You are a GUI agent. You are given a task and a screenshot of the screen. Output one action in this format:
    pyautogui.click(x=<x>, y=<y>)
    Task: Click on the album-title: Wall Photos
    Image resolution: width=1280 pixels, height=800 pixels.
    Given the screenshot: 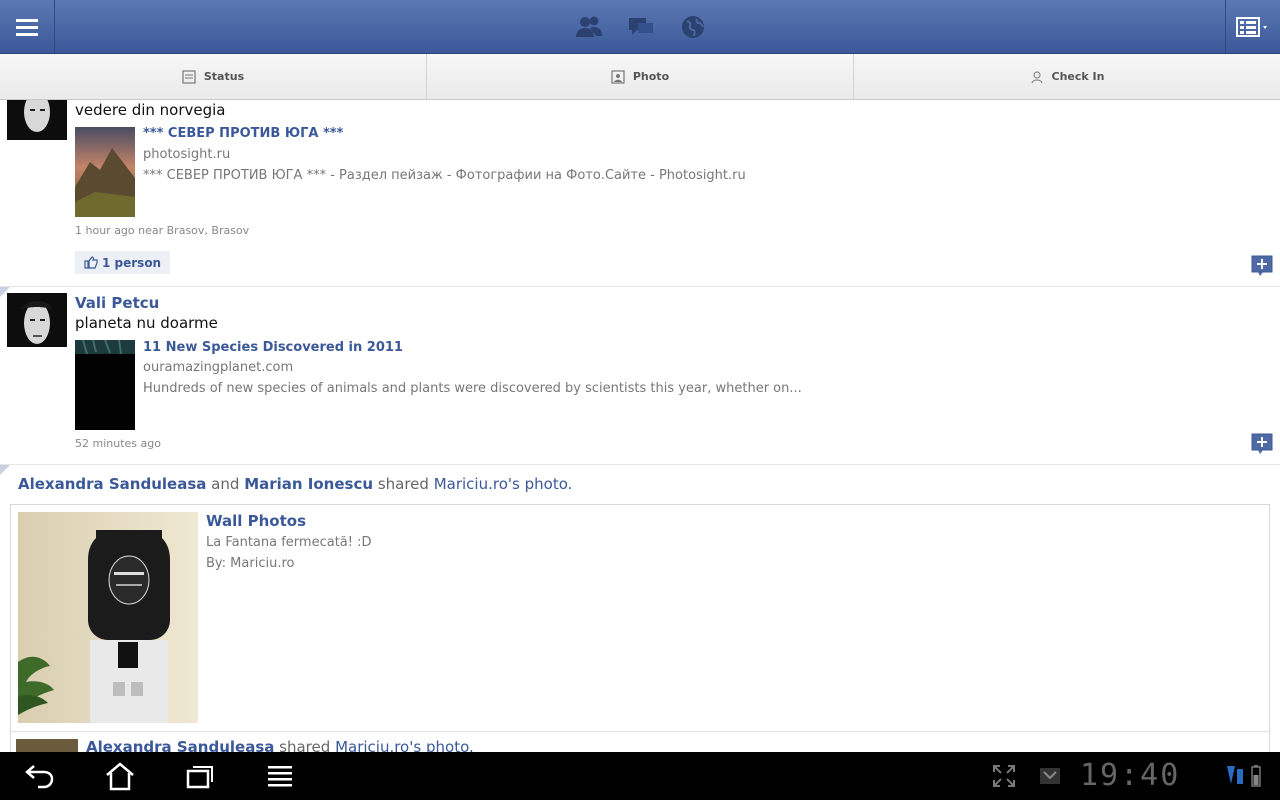 What is the action you would take?
    pyautogui.click(x=256, y=521)
    